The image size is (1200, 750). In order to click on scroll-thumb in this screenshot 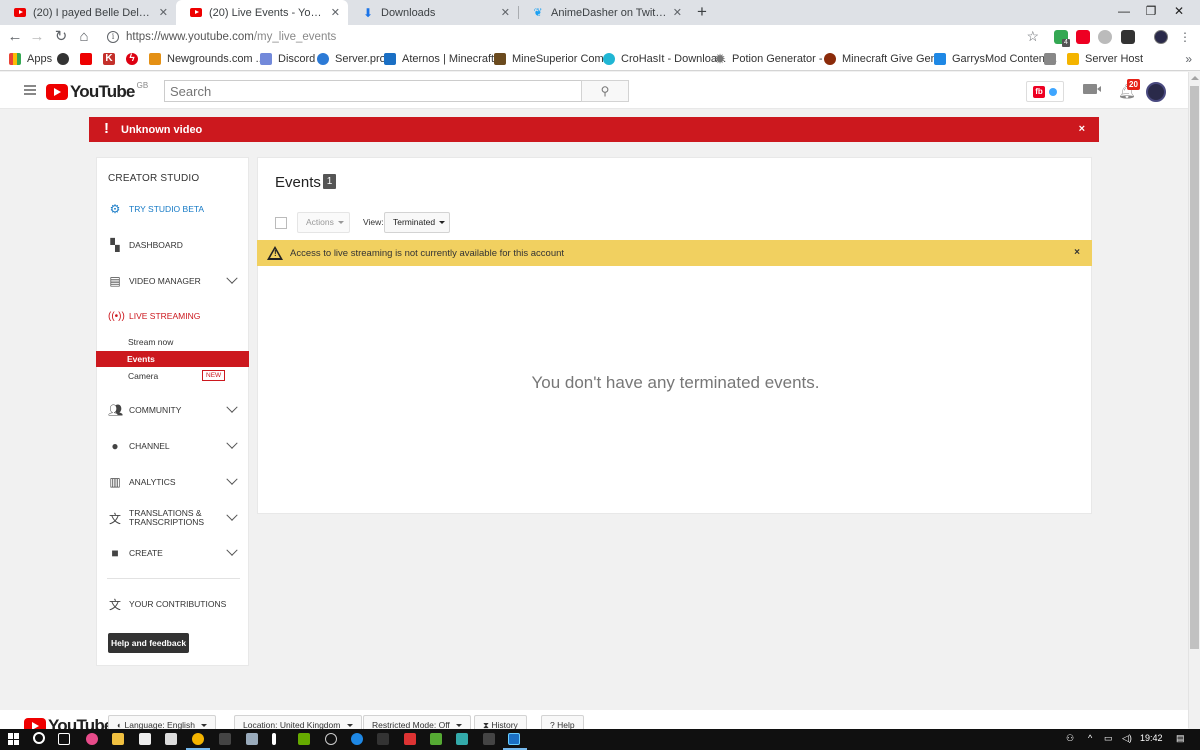, I will do `click(1194, 367)`.